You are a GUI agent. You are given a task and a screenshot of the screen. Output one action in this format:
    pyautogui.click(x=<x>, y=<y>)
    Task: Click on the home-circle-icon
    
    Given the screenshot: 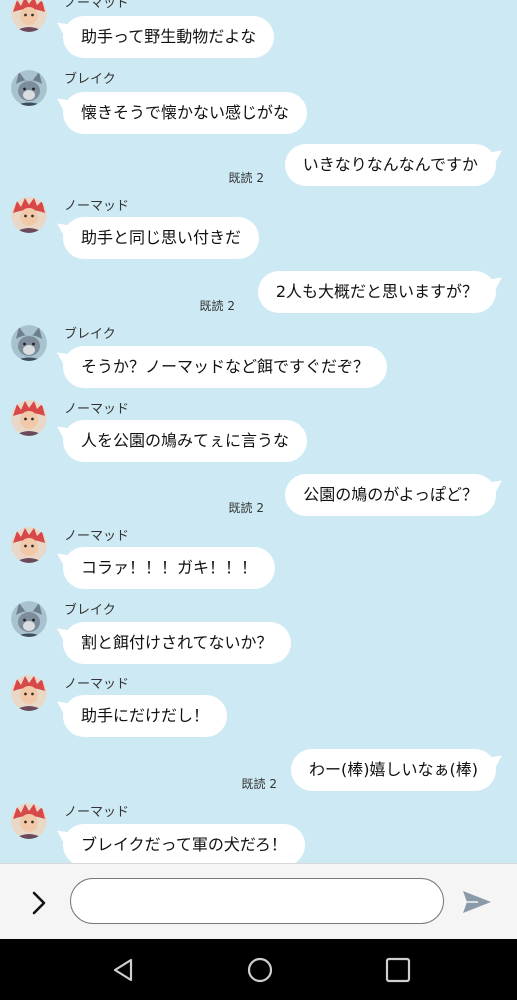 What is the action you would take?
    pyautogui.click(x=260, y=970)
    